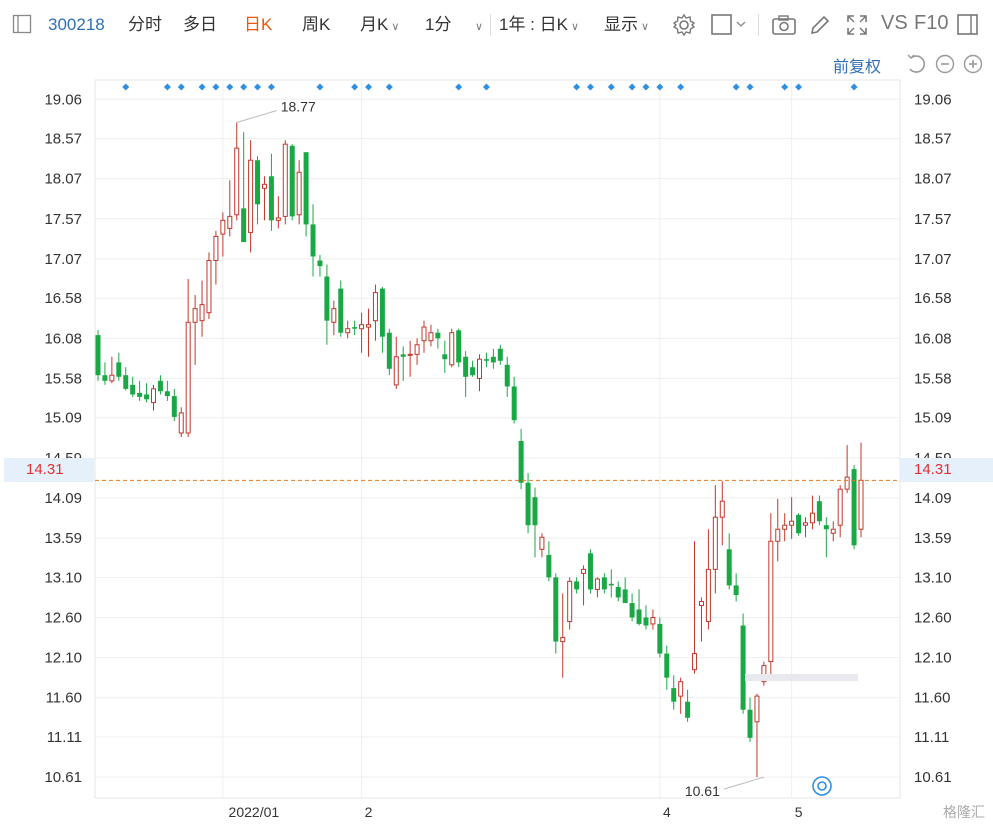 The height and width of the screenshot is (826, 993). I want to click on y-tick-label: 13.59, so click(63, 538).